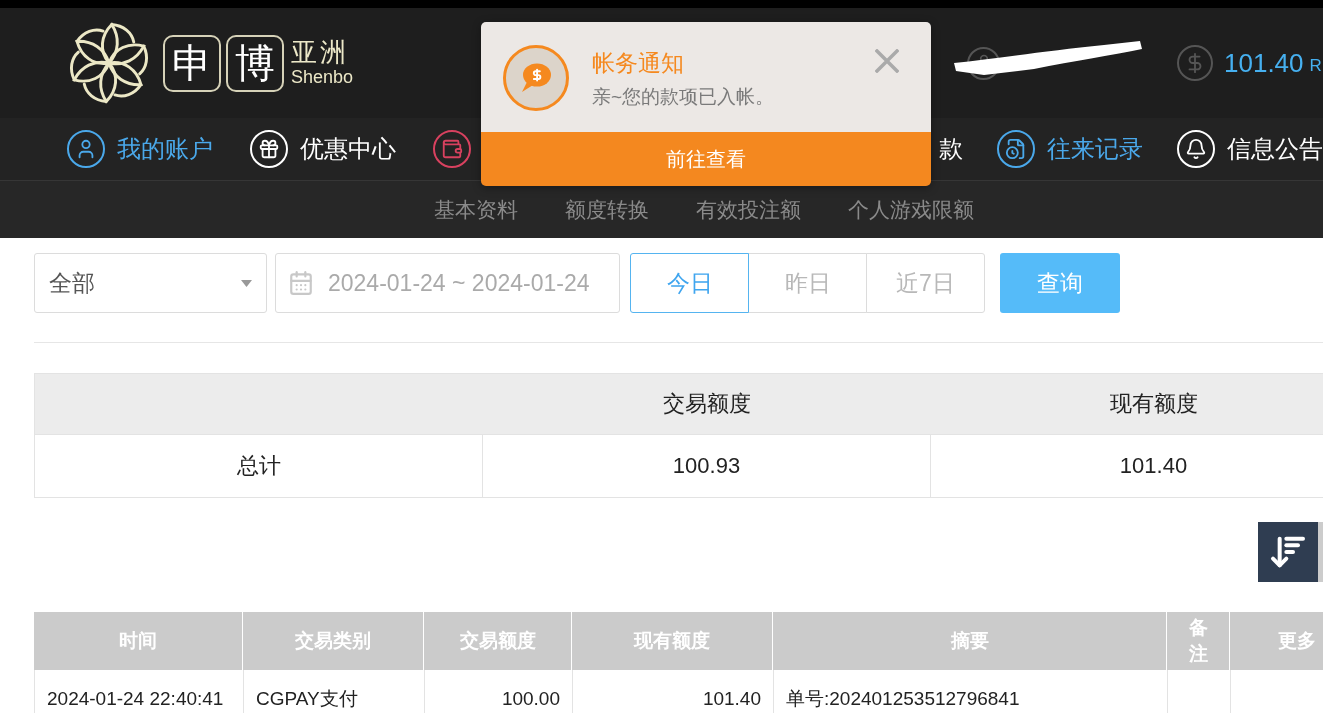 This screenshot has height=713, width=1323. I want to click on subnav-link: 有效投注额, so click(748, 209).